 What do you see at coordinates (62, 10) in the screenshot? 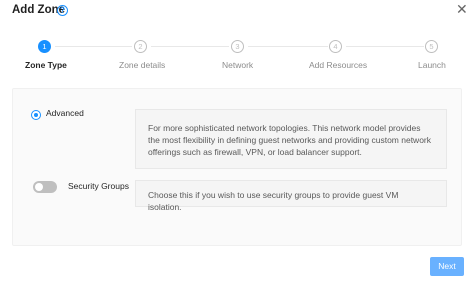
I see `question-circle-icon: ?` at bounding box center [62, 10].